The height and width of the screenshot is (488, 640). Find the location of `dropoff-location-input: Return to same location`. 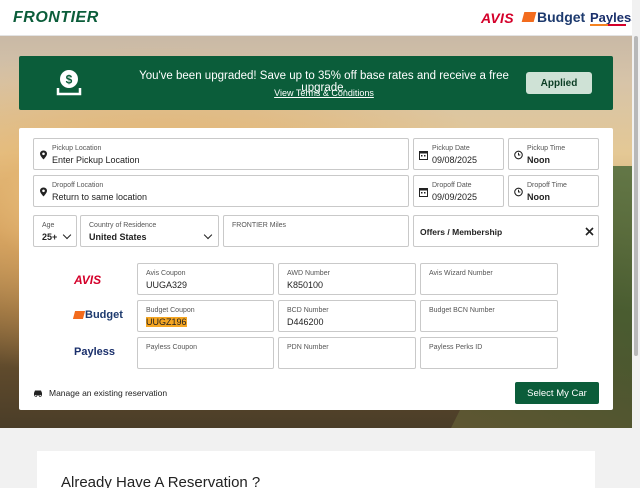

dropoff-location-input: Return to same location is located at coordinates (99, 197).